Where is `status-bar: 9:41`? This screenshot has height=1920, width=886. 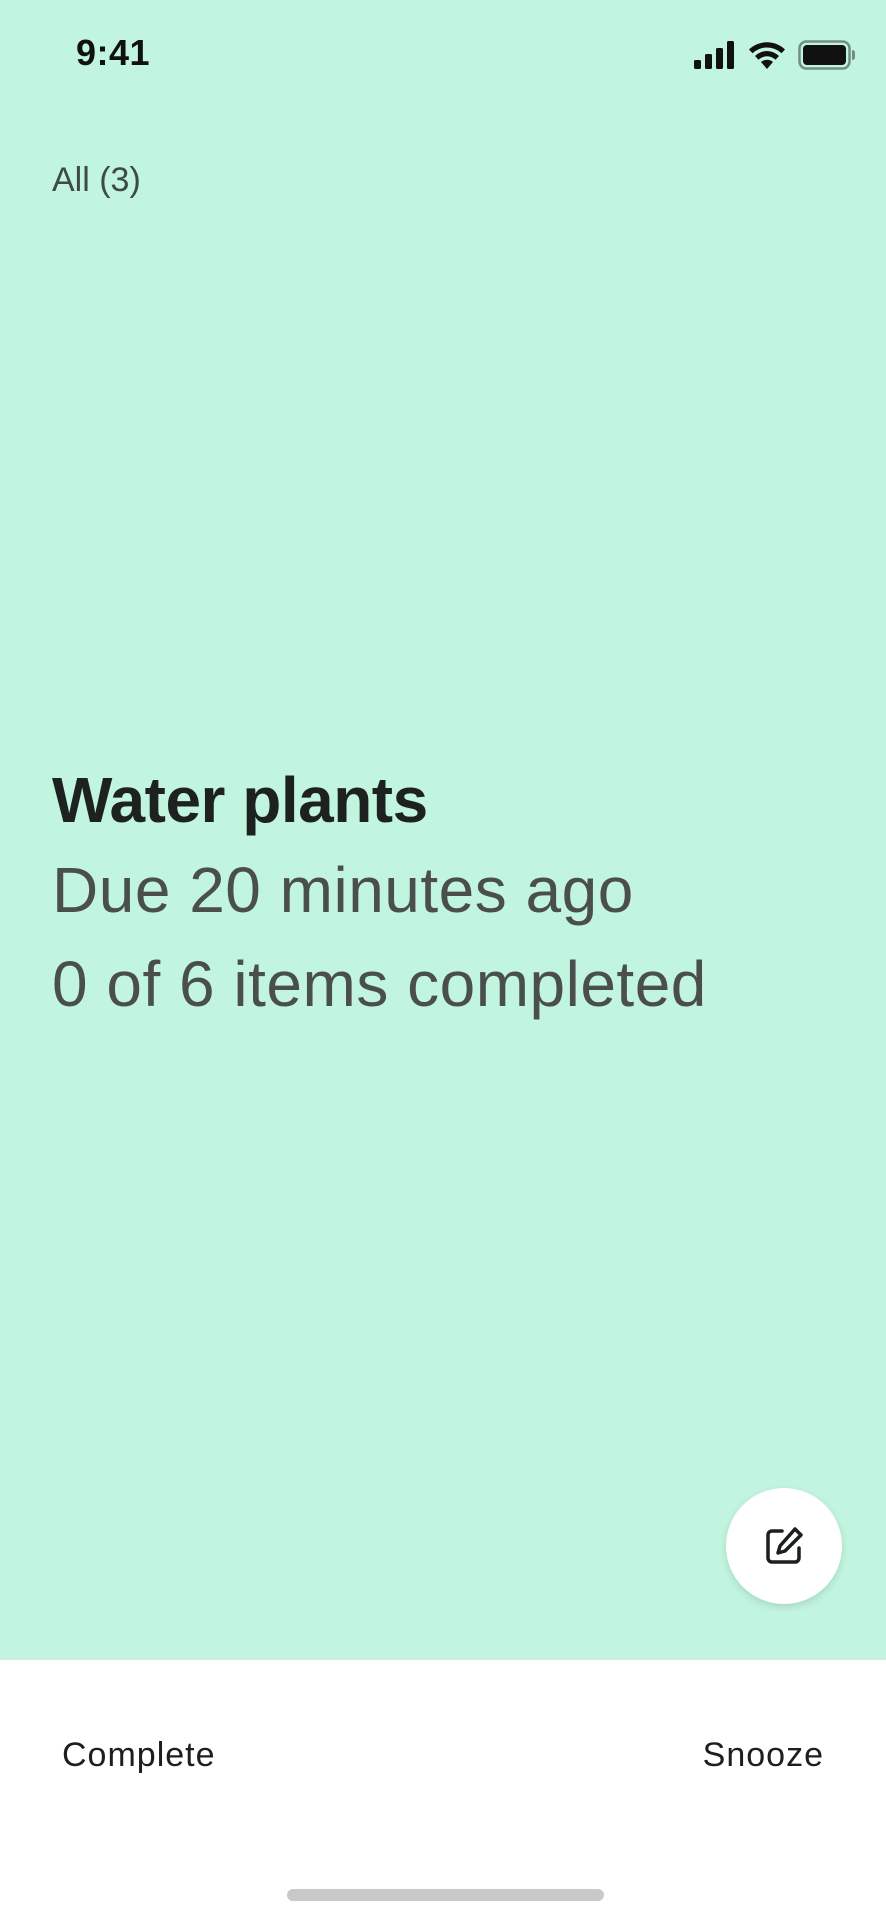
status-bar: 9:41 is located at coordinates (443, 55).